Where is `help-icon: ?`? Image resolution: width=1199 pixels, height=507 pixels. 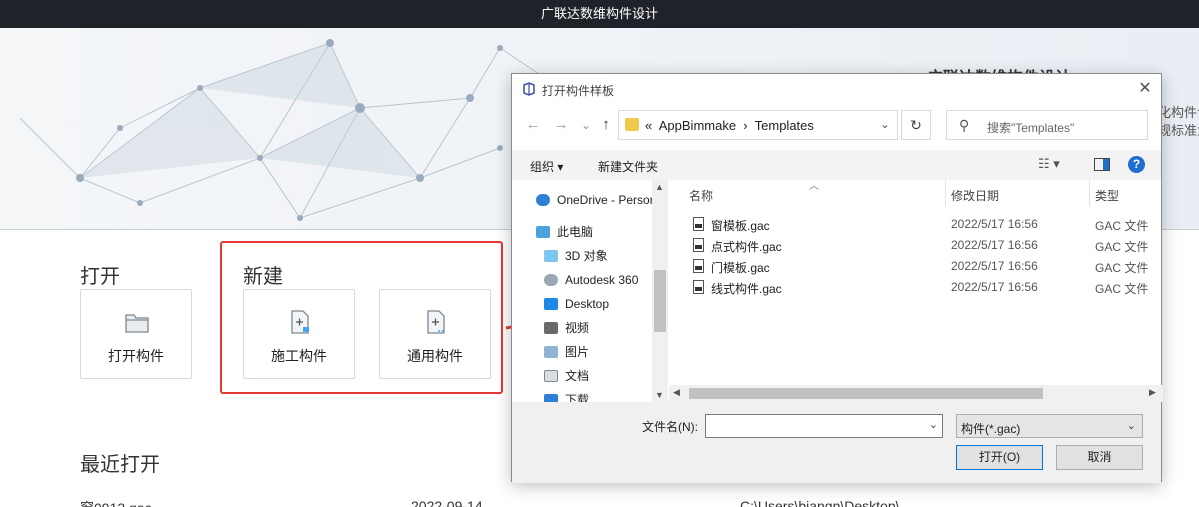 help-icon: ? is located at coordinates (1136, 164).